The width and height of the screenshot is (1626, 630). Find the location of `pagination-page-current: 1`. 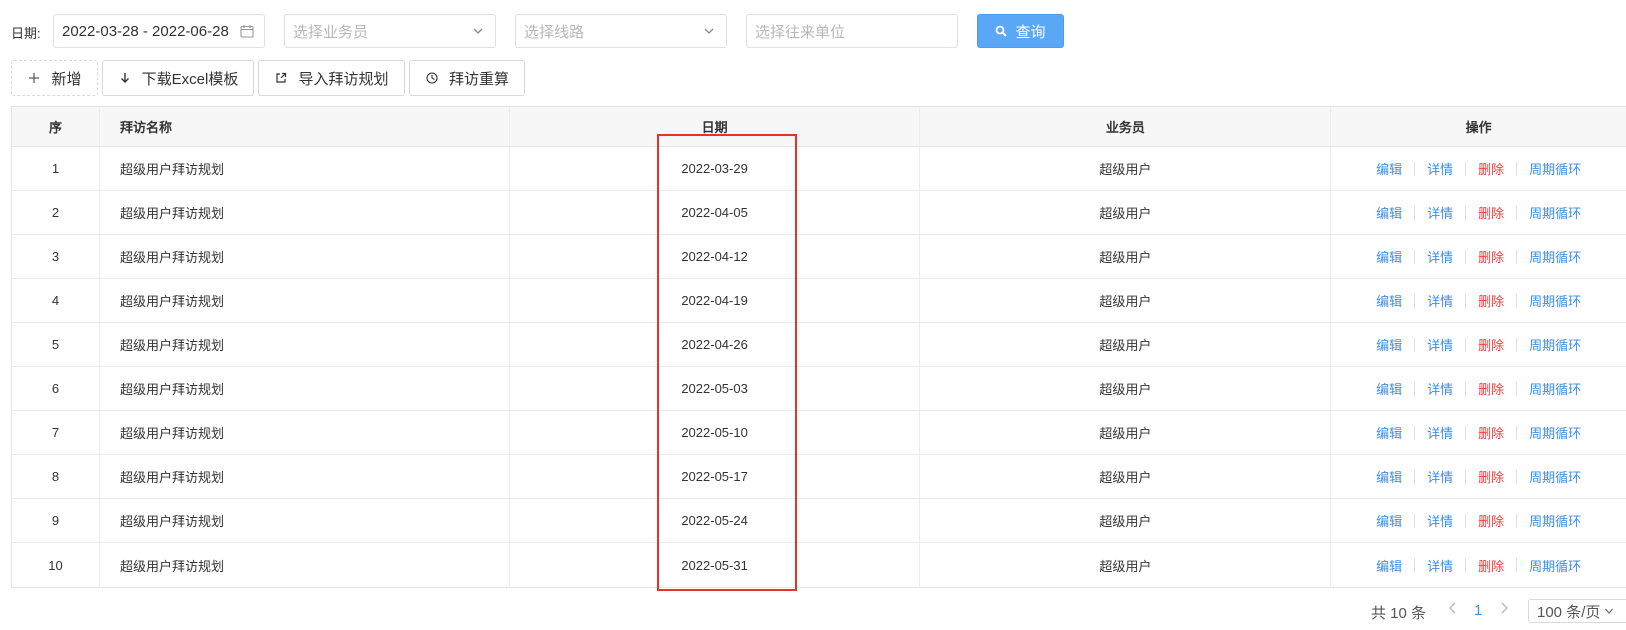

pagination-page-current: 1 is located at coordinates (1478, 610).